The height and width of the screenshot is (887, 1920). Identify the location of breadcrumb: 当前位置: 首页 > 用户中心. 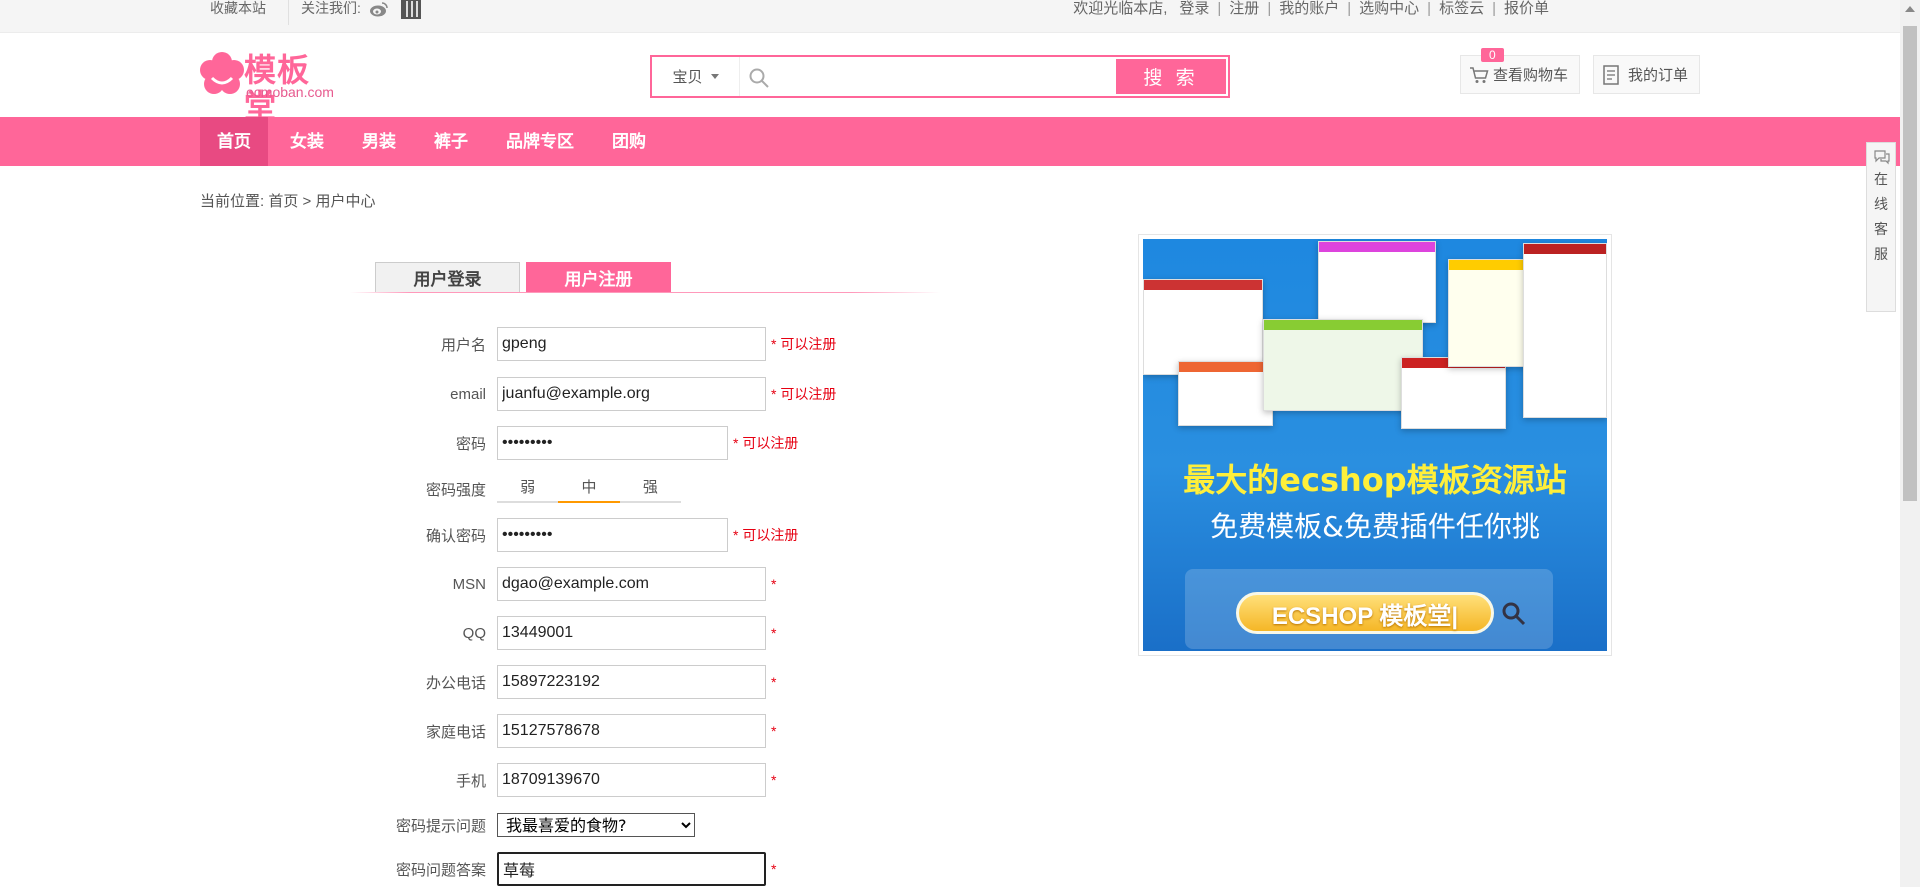
(287, 200).